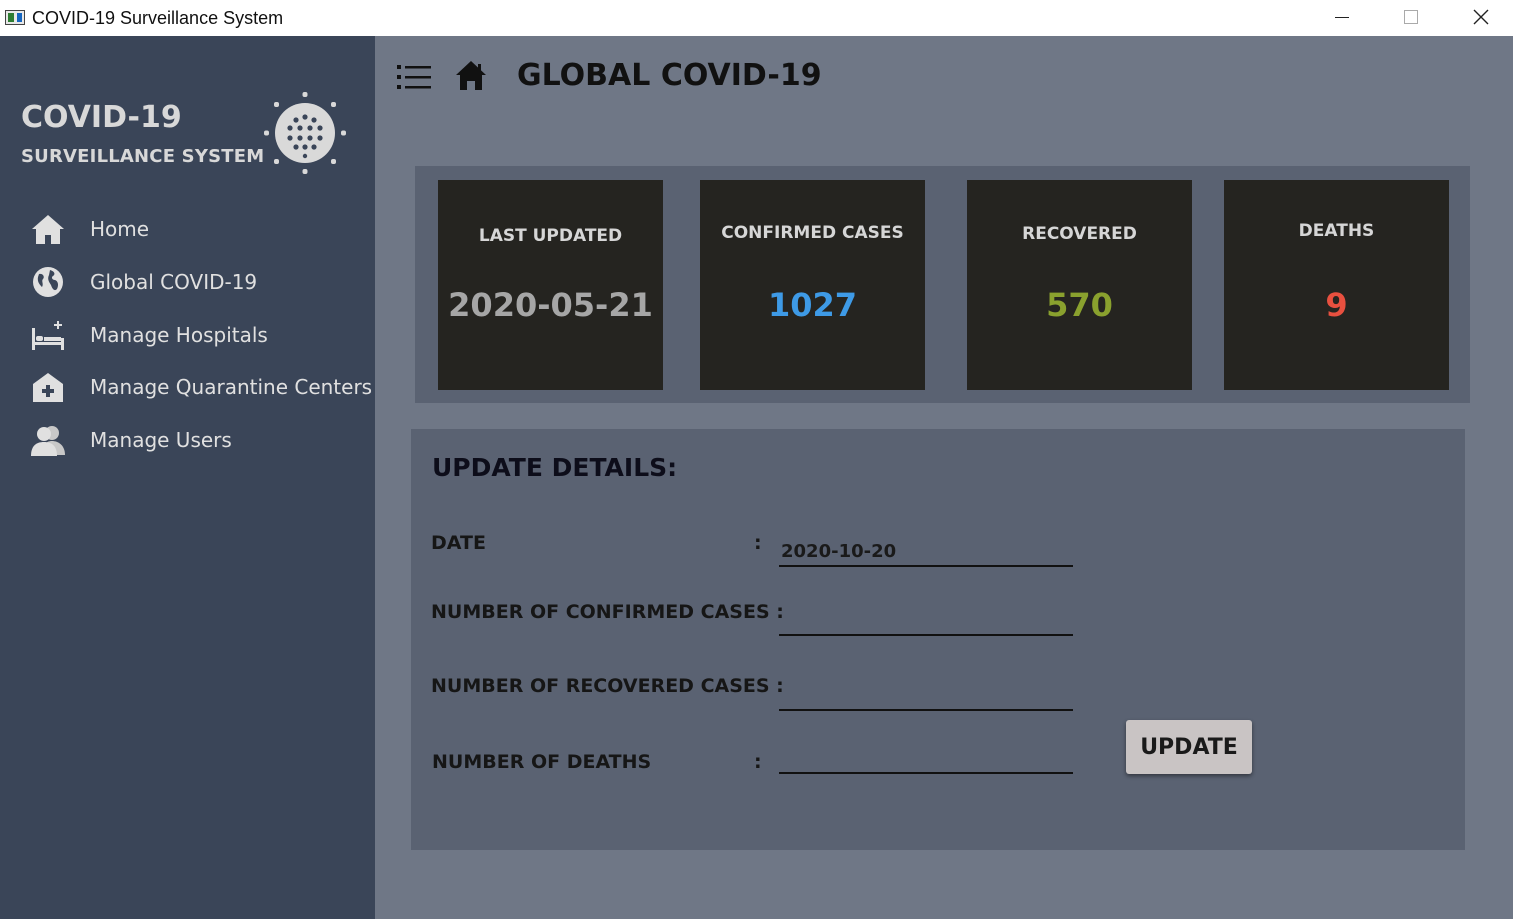  I want to click on sidebar-item-label: Manage Hospitals, so click(179, 335).